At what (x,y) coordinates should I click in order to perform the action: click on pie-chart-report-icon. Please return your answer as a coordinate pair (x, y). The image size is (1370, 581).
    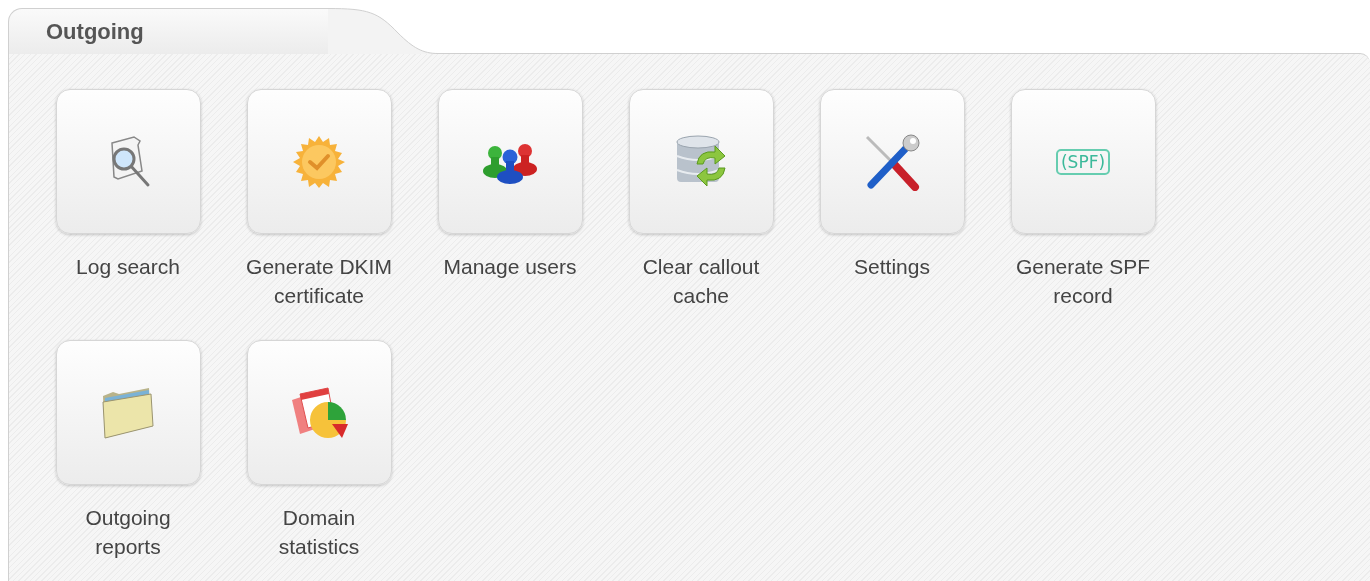
    Looking at the image, I should click on (319, 412).